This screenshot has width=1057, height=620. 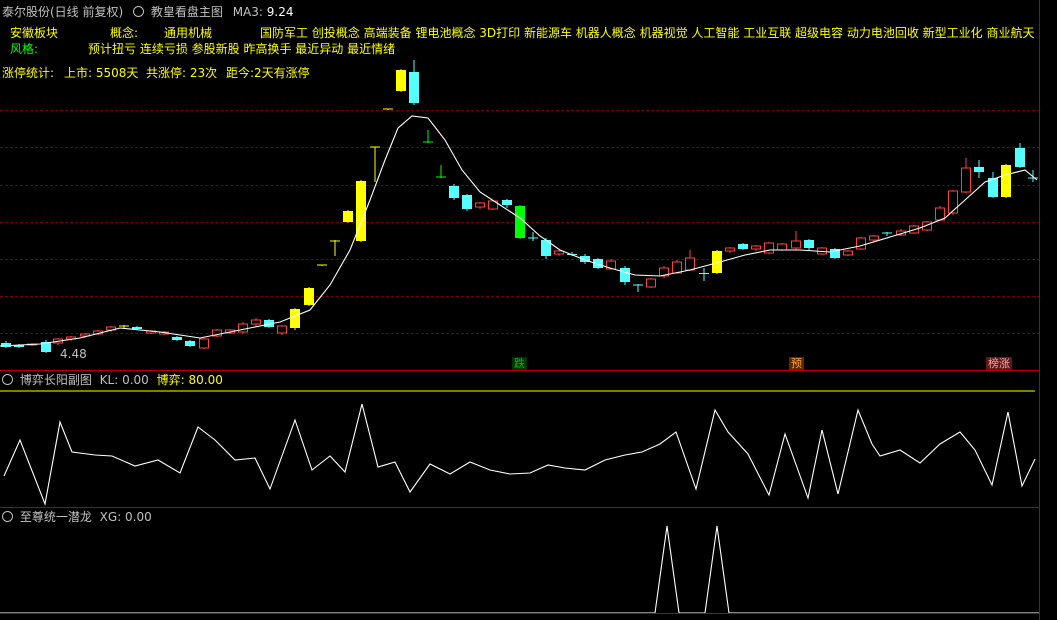 What do you see at coordinates (520, 569) in the screenshot?
I see `xg-line` at bounding box center [520, 569].